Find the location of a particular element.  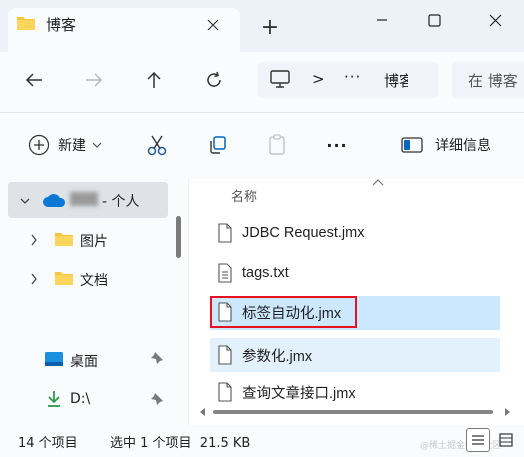

redacted-account-name is located at coordinates (84, 199).